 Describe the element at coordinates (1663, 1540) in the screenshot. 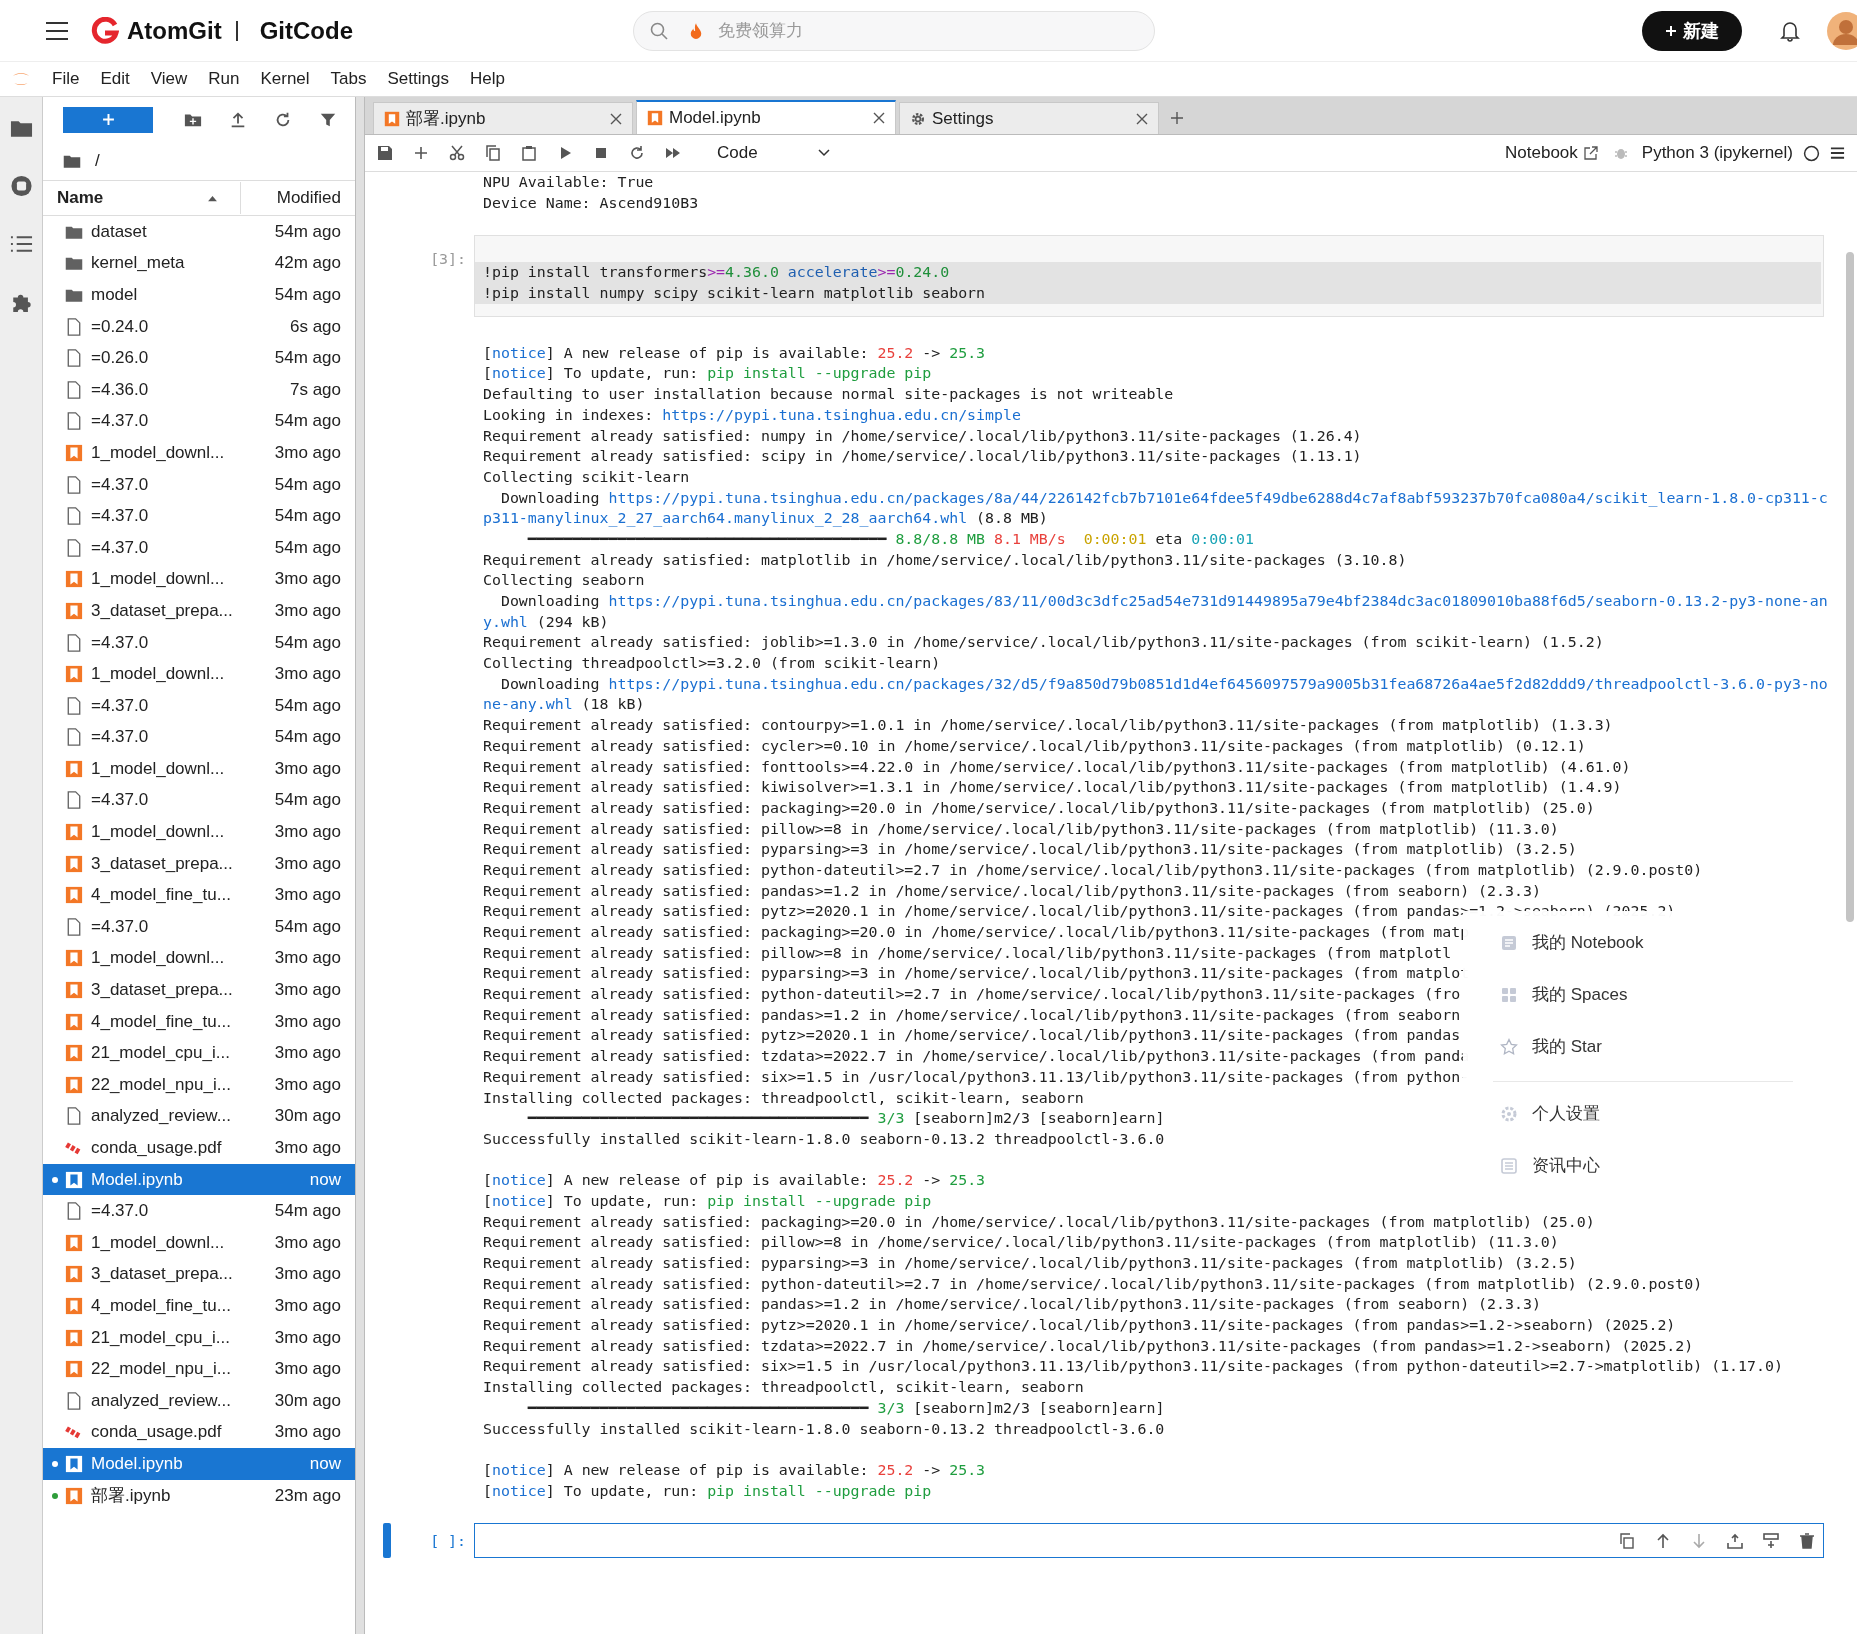

I see `move-up-icon` at that location.